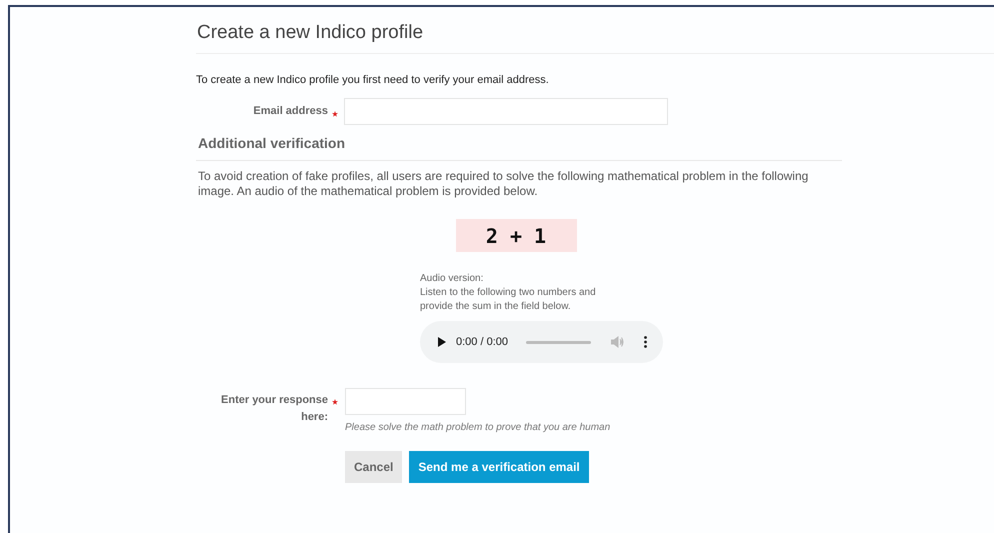  What do you see at coordinates (482, 342) in the screenshot?
I see `time-display: 0:00 / 0:00` at bounding box center [482, 342].